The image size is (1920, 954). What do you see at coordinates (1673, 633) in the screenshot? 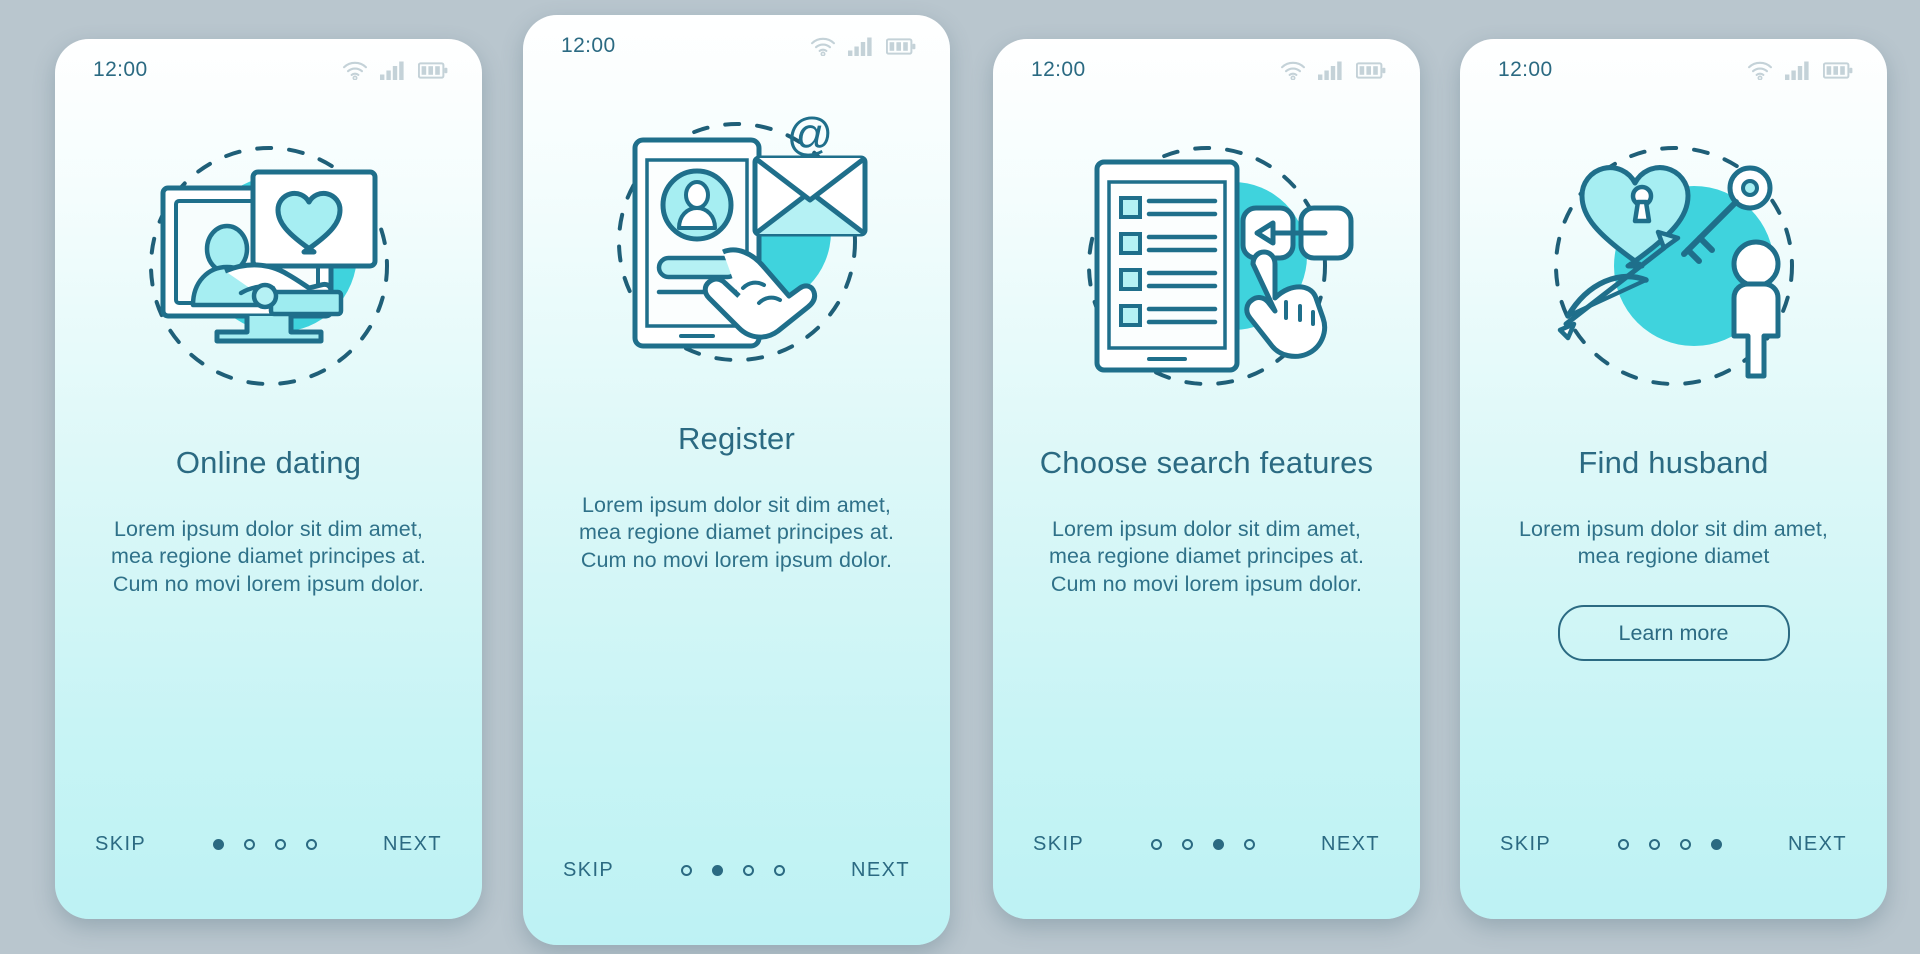
I see `learn-more-button: Learn more` at bounding box center [1673, 633].